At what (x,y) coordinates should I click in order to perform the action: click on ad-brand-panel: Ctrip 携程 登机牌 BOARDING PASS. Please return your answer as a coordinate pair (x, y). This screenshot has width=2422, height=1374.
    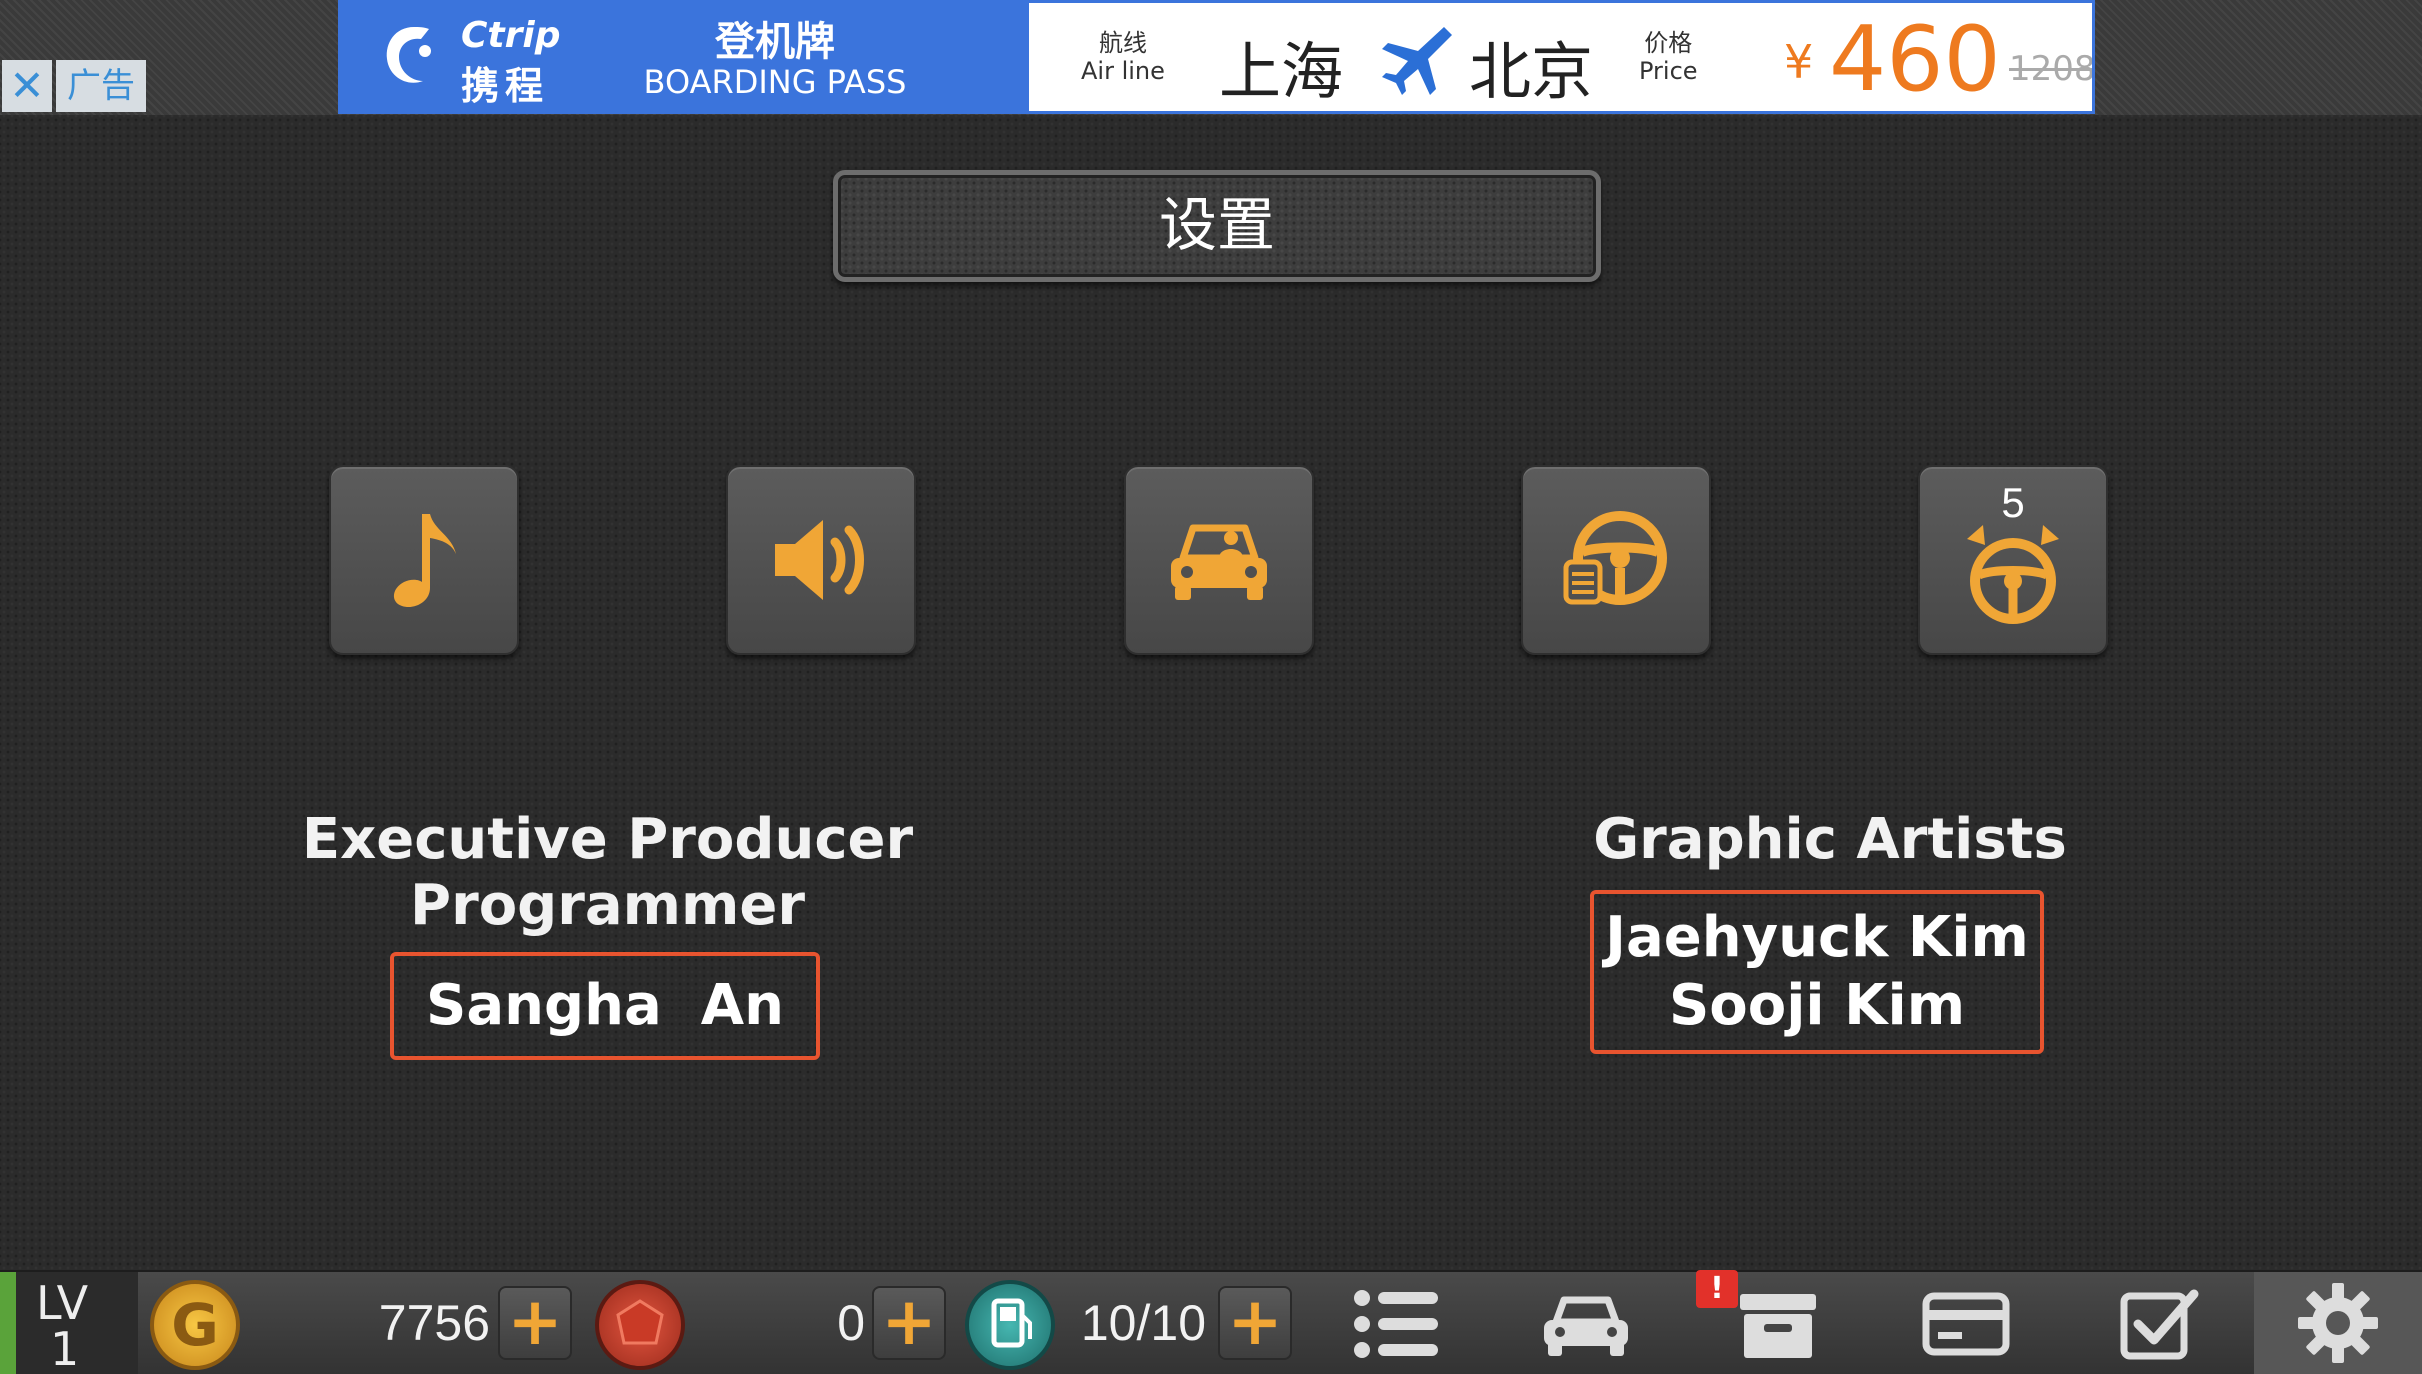
    Looking at the image, I should click on (685, 57).